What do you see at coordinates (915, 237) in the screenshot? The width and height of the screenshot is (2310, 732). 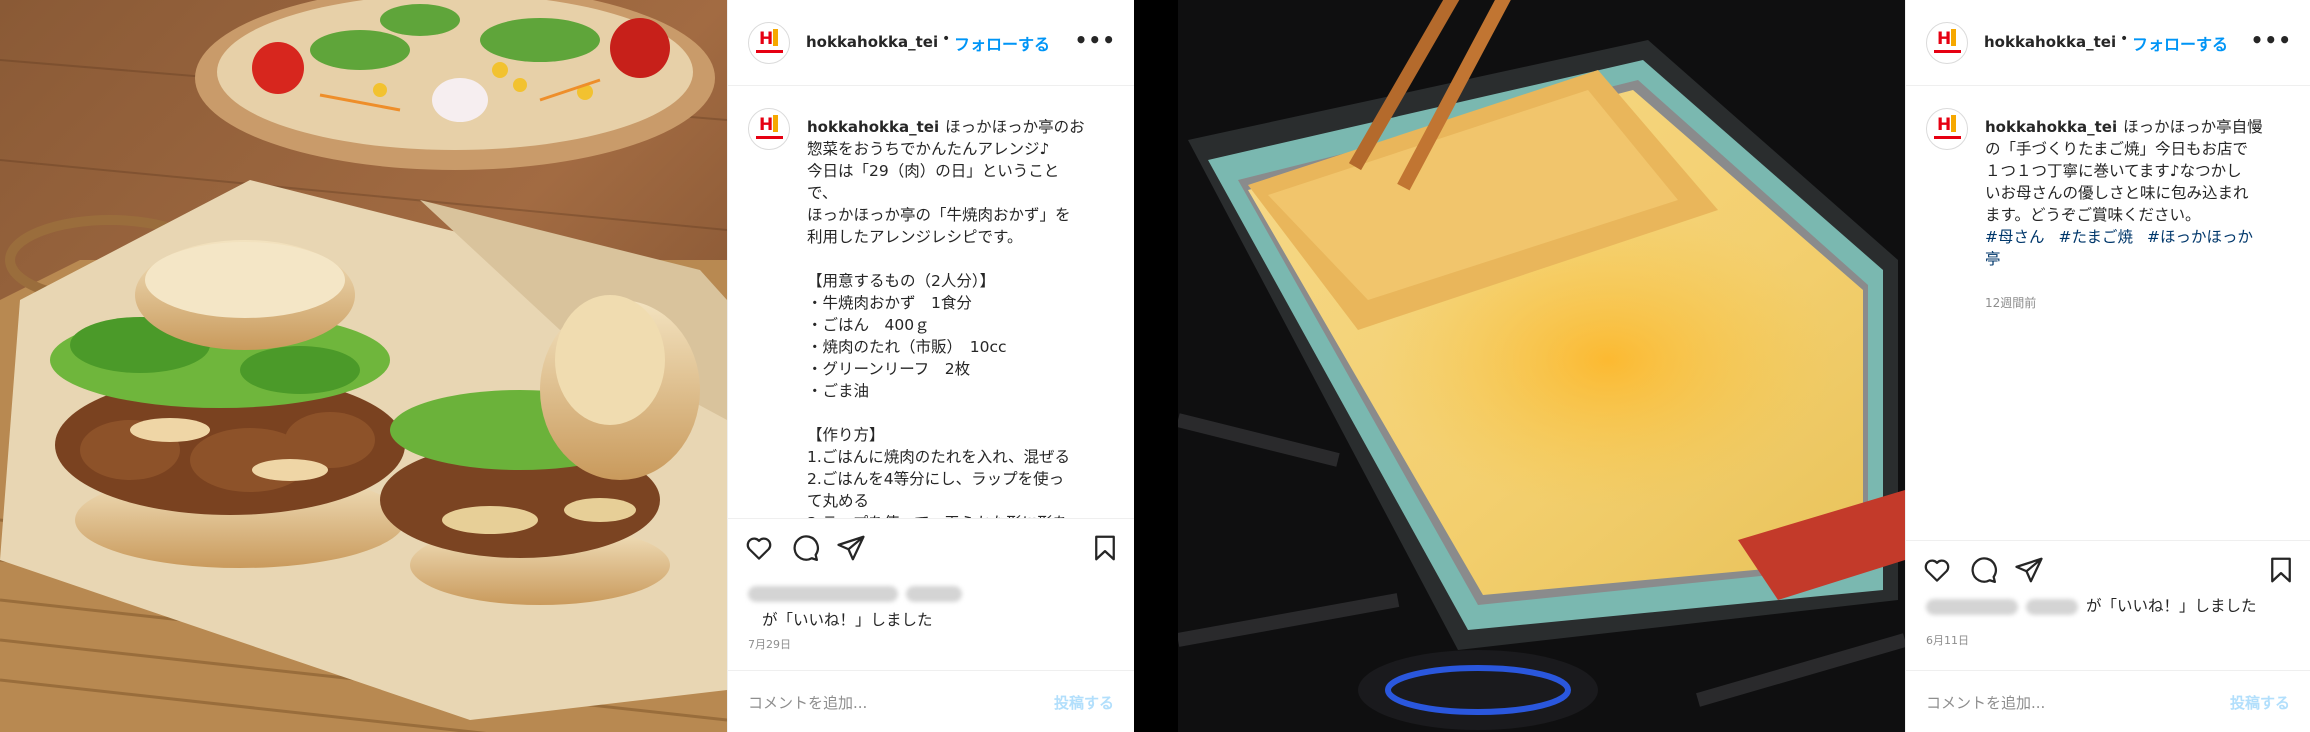 I see `caption-line: 利用したアレンジレシピです。` at bounding box center [915, 237].